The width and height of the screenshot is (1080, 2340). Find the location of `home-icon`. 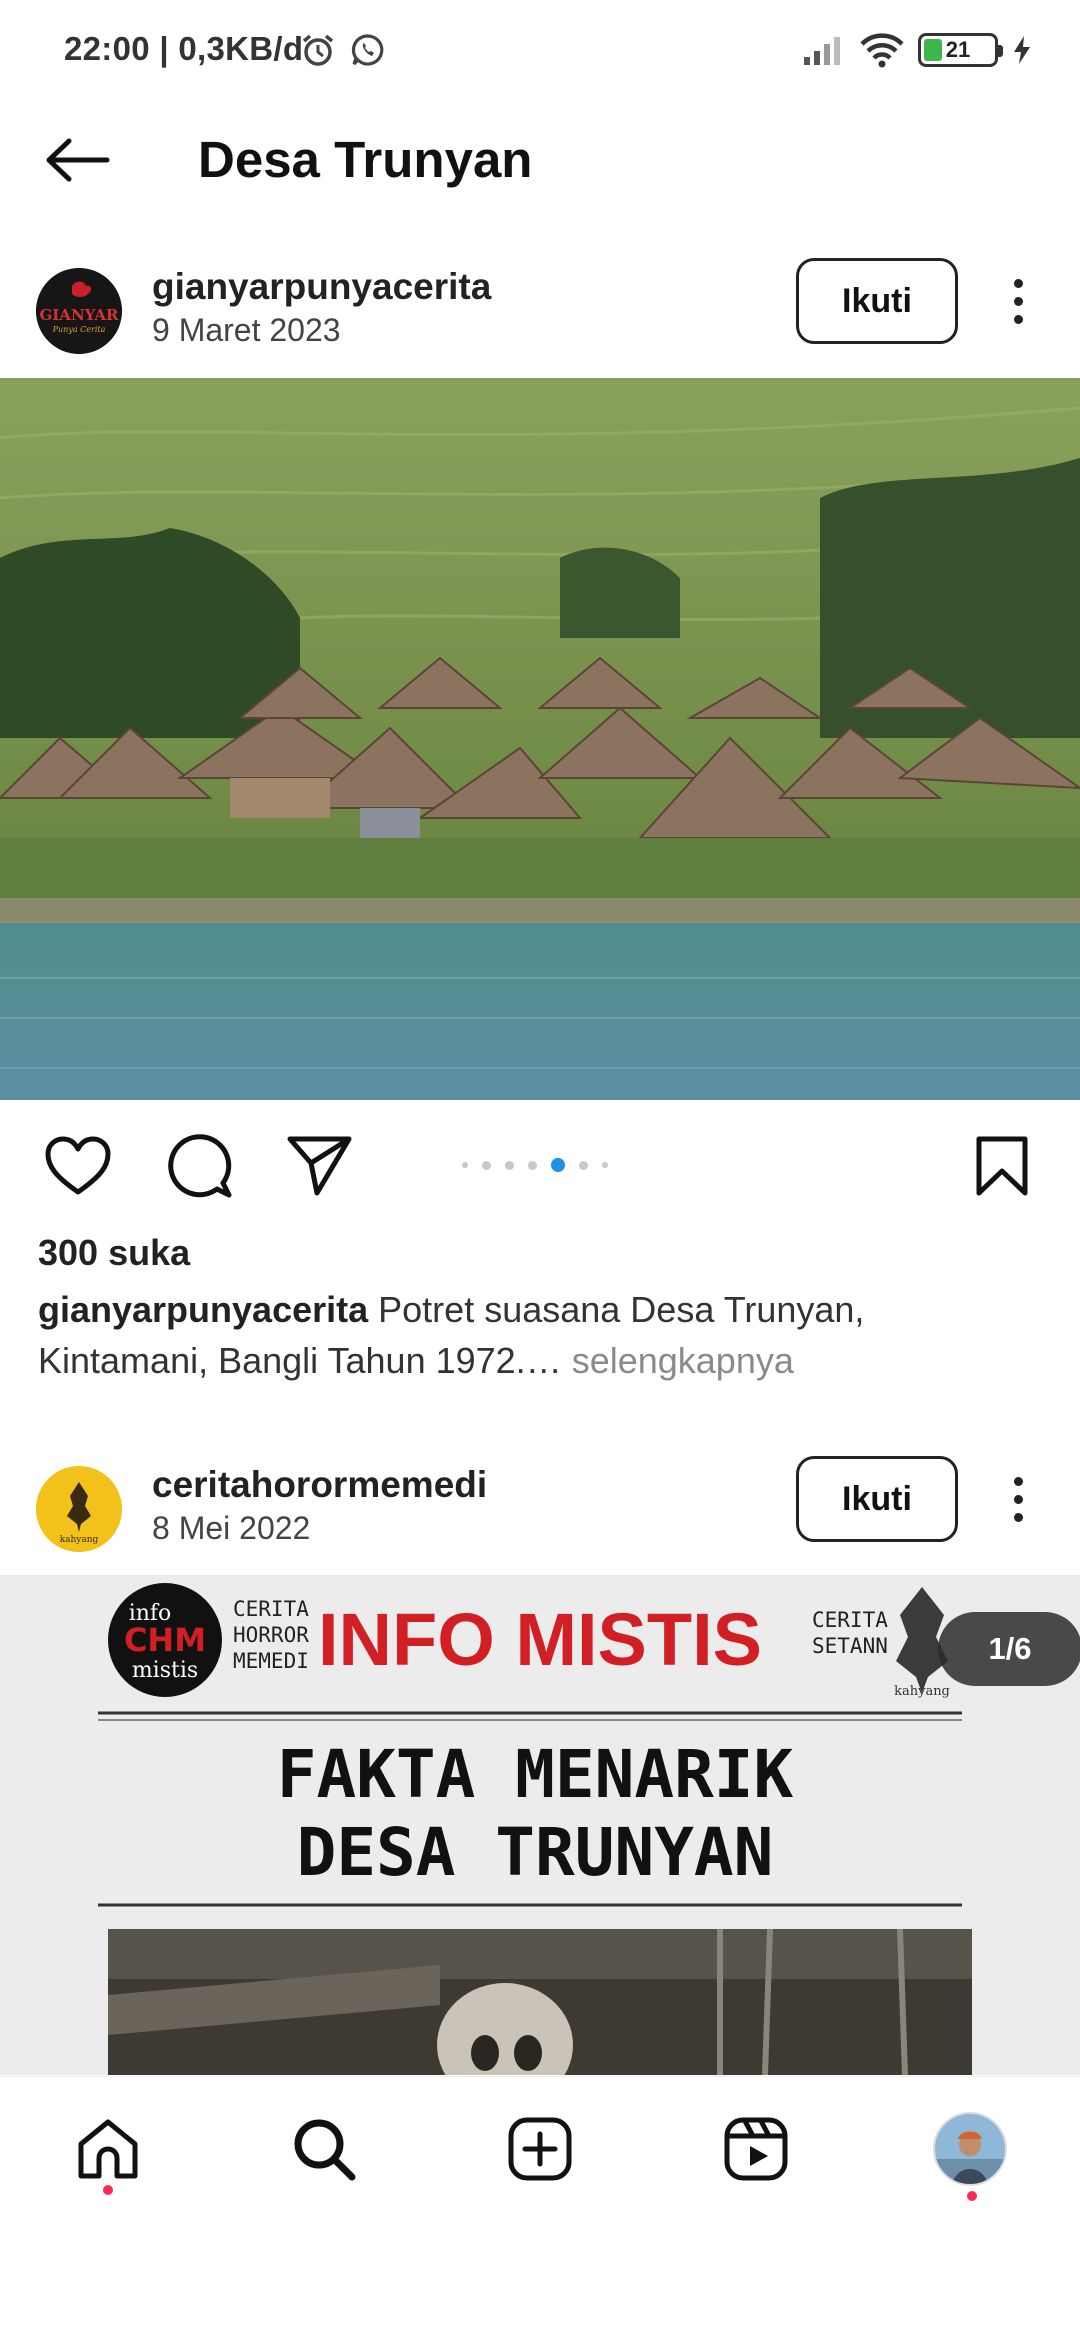

home-icon is located at coordinates (108, 2149).